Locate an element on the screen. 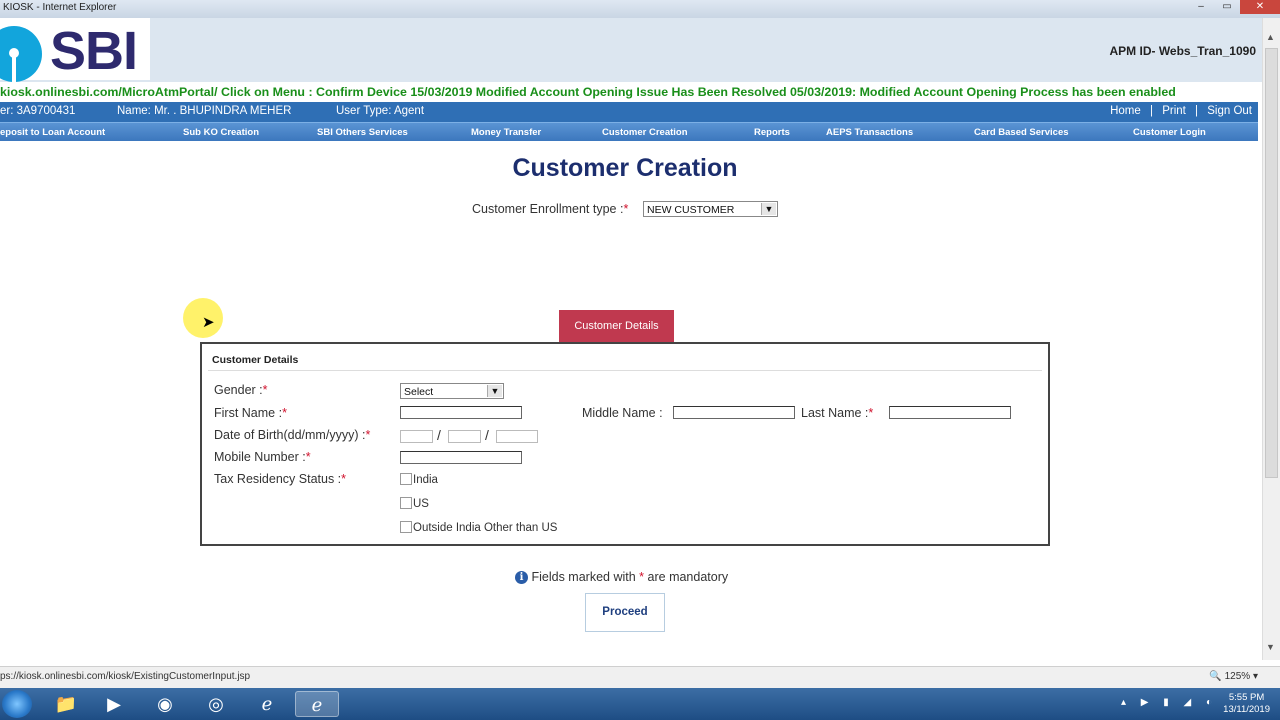 Image resolution: width=1280 pixels, height=720 pixels. zoom-level: 🔍 125% ▾ is located at coordinates (1233, 676).